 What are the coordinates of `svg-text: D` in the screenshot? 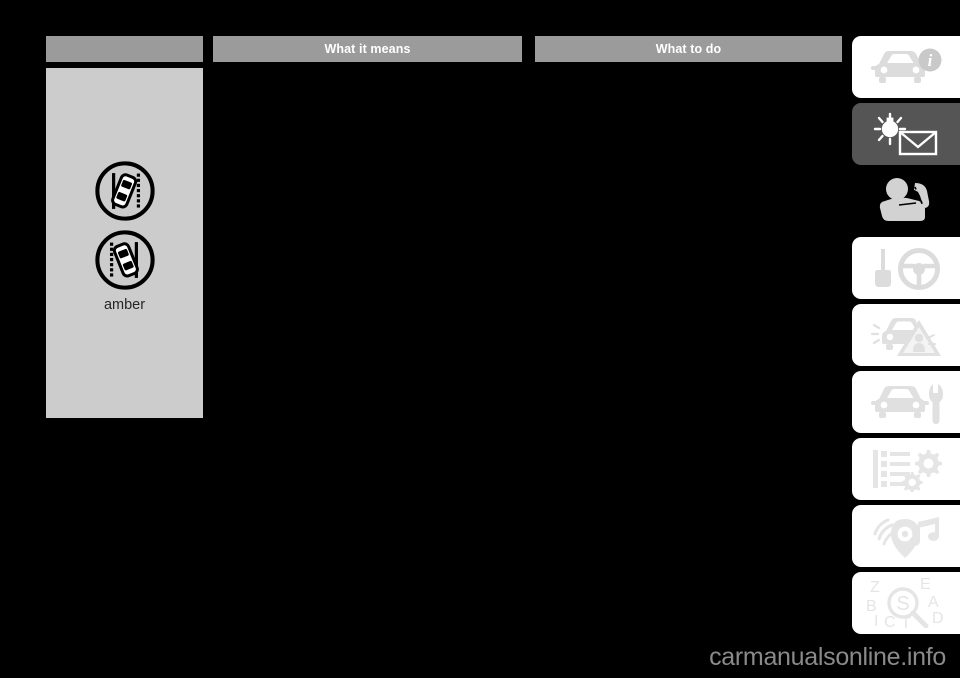 It's located at (938, 618).